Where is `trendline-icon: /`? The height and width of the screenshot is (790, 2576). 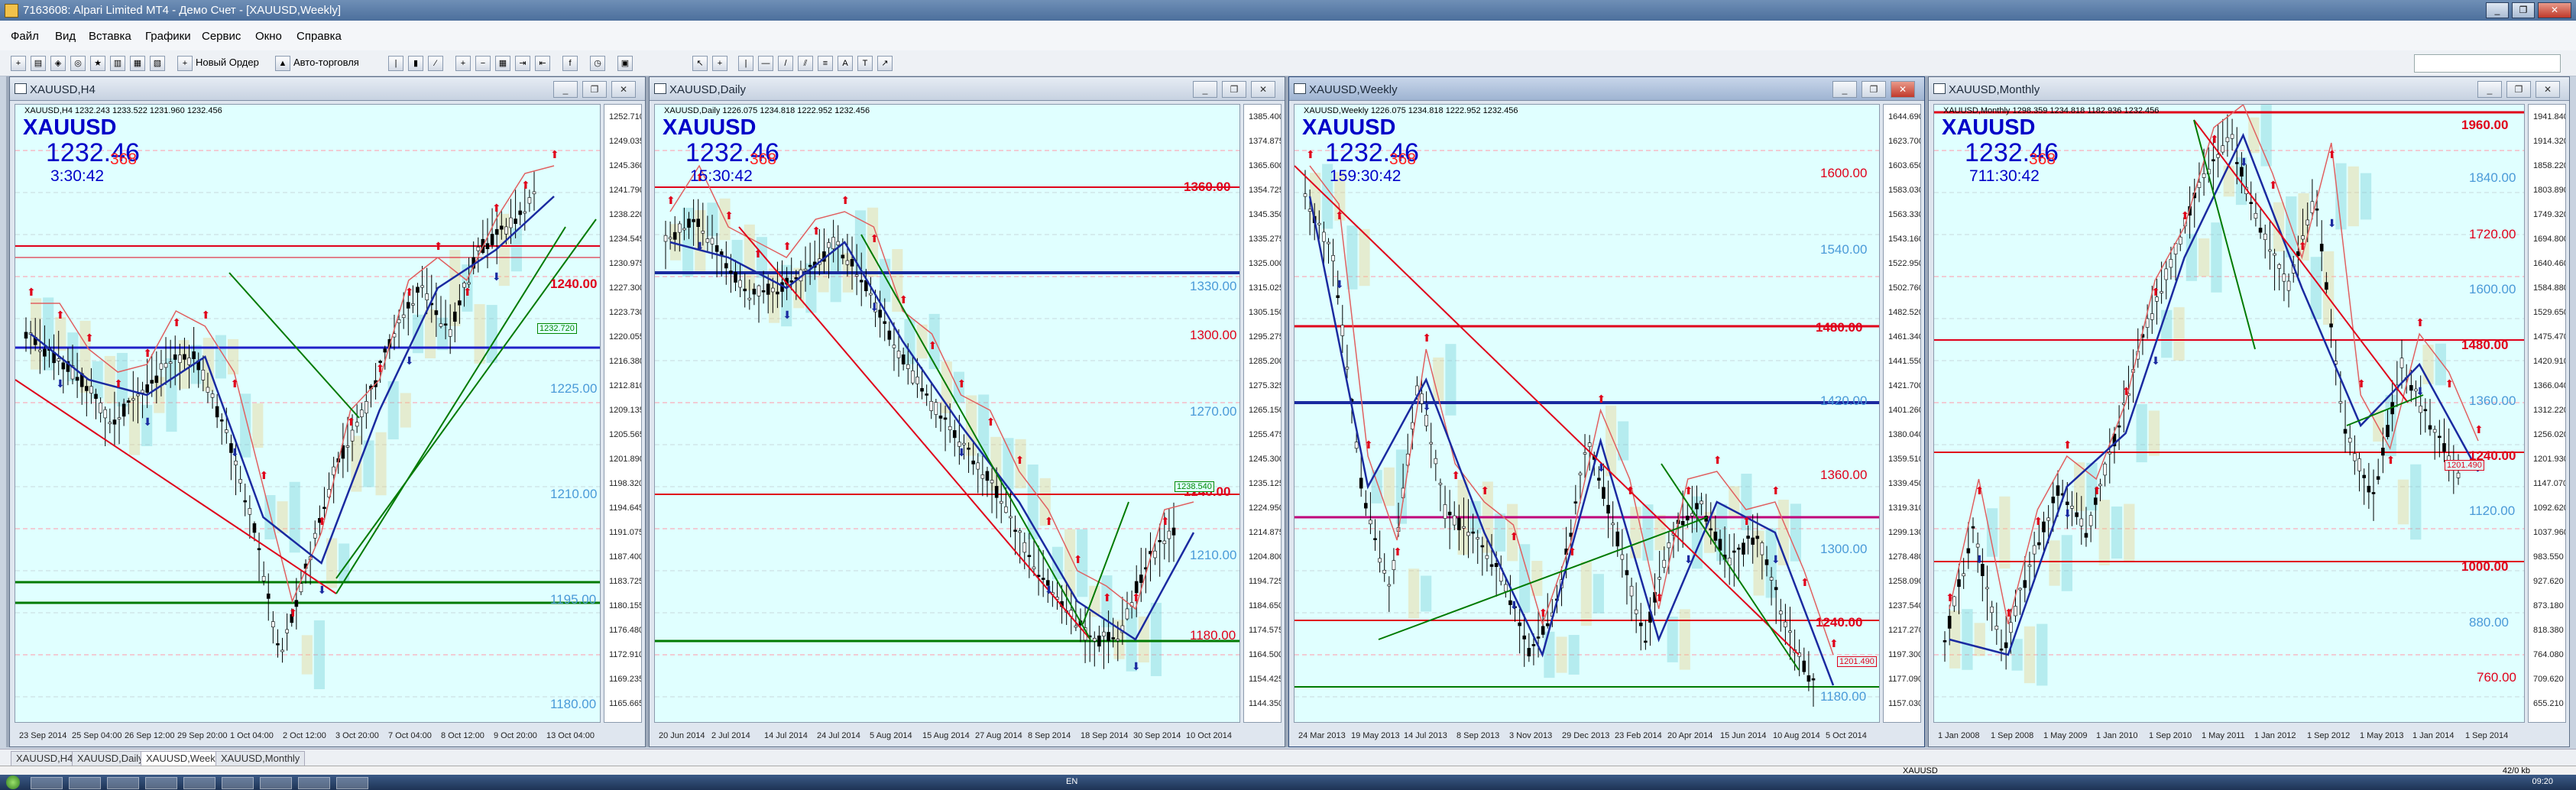
trendline-icon: / is located at coordinates (785, 63).